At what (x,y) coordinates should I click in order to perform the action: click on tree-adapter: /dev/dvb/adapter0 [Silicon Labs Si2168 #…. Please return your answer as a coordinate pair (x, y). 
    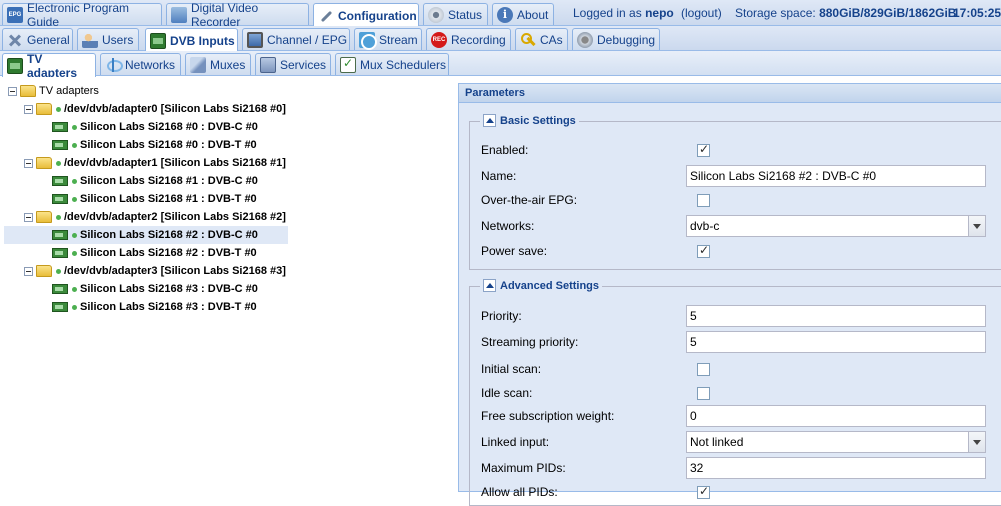
    Looking at the image, I should click on (155, 109).